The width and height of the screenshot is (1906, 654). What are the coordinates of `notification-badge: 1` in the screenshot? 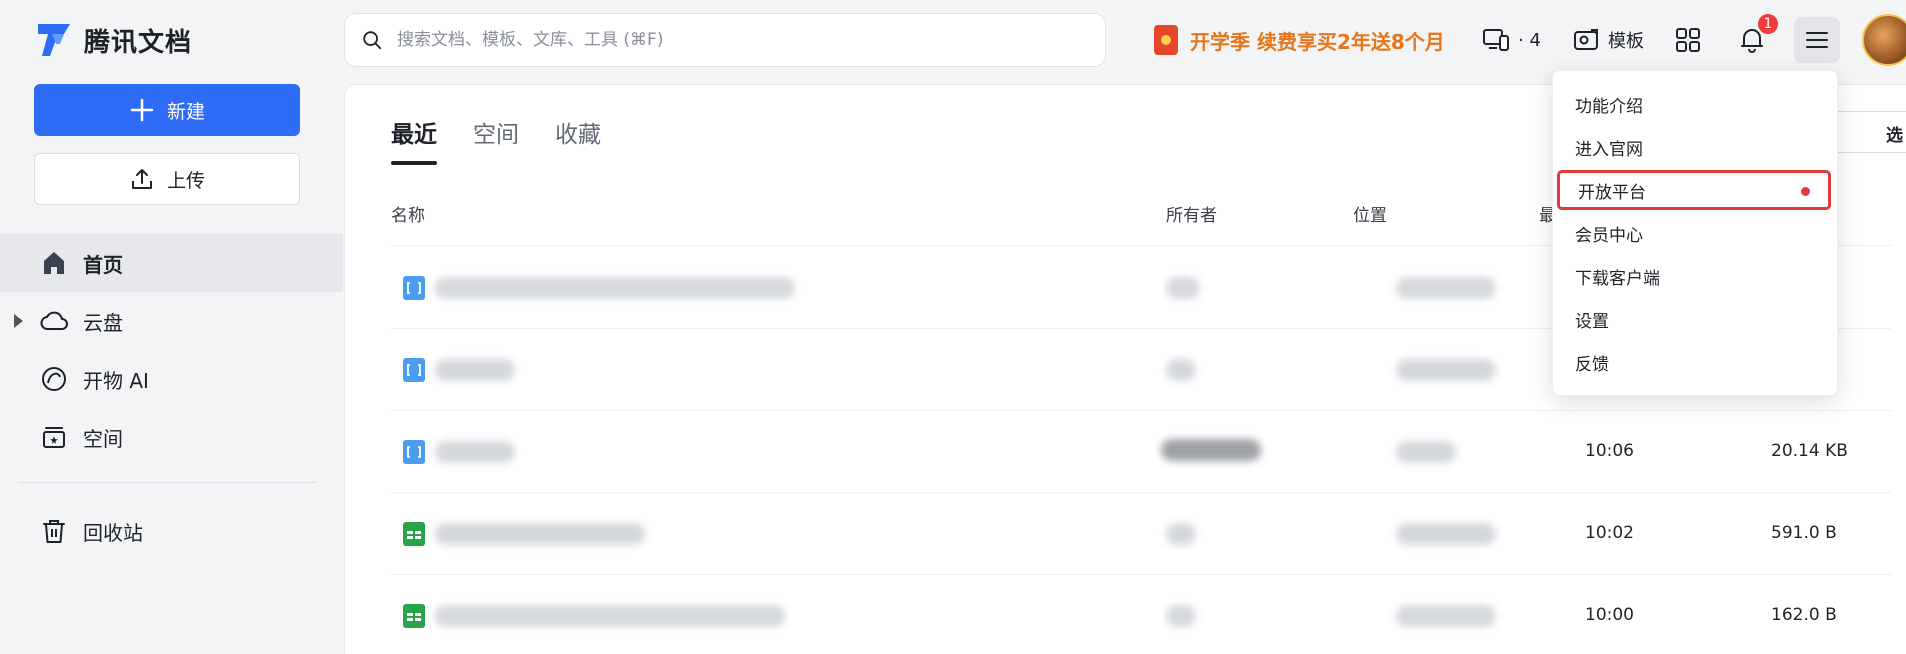 It's located at (1768, 24).